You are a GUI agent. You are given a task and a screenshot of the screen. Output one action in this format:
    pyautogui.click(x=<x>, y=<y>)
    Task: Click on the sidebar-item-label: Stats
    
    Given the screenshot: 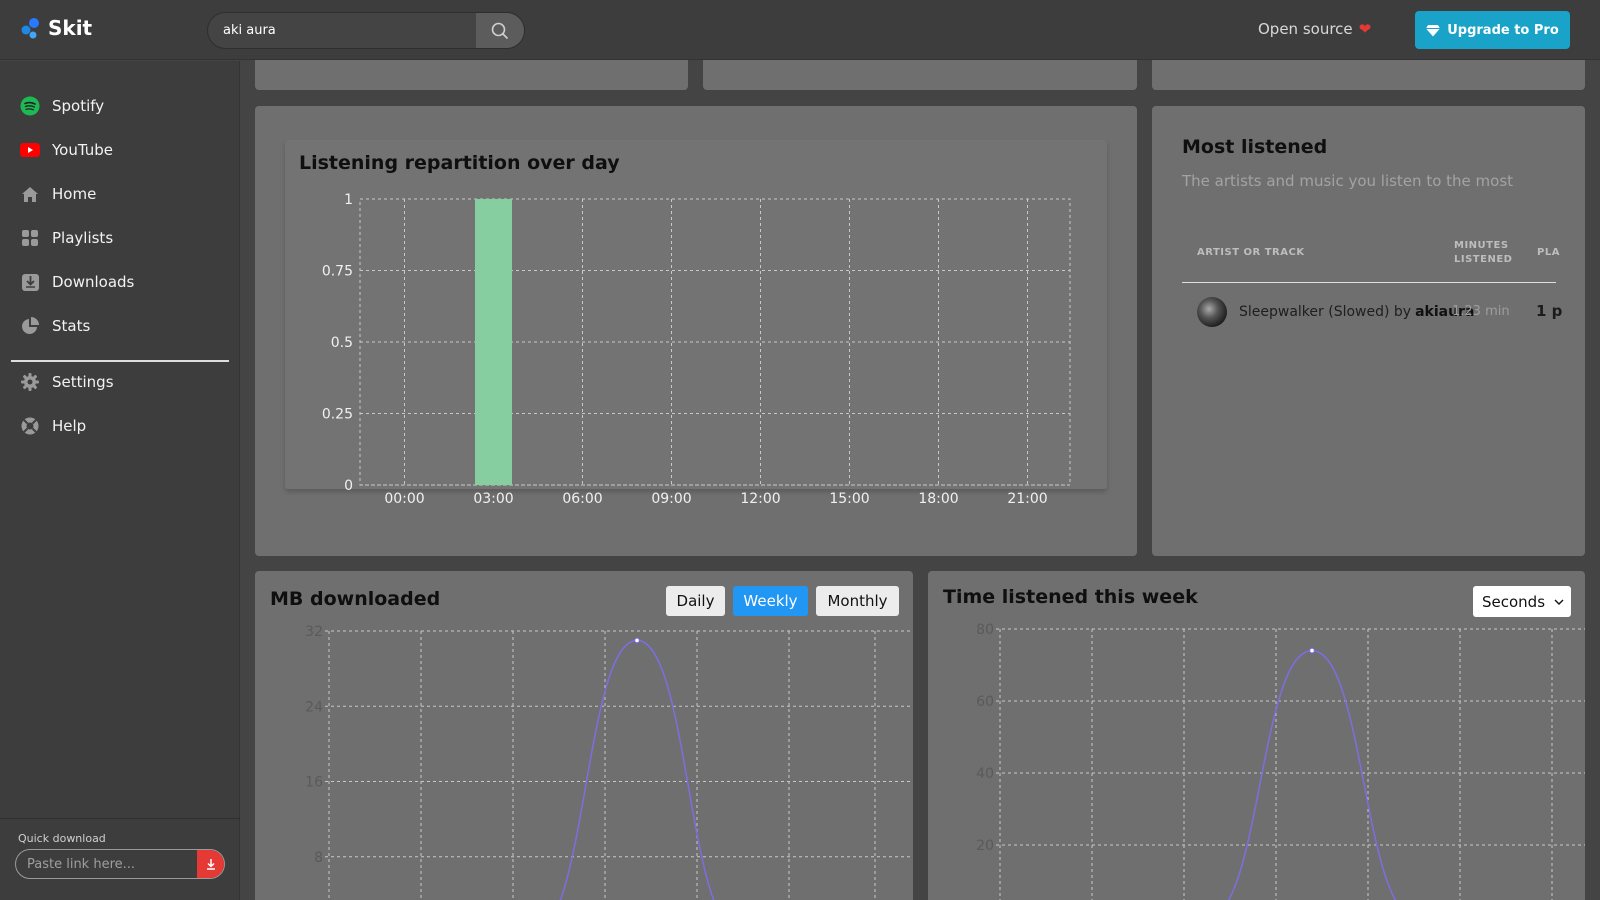 What is the action you would take?
    pyautogui.click(x=71, y=326)
    